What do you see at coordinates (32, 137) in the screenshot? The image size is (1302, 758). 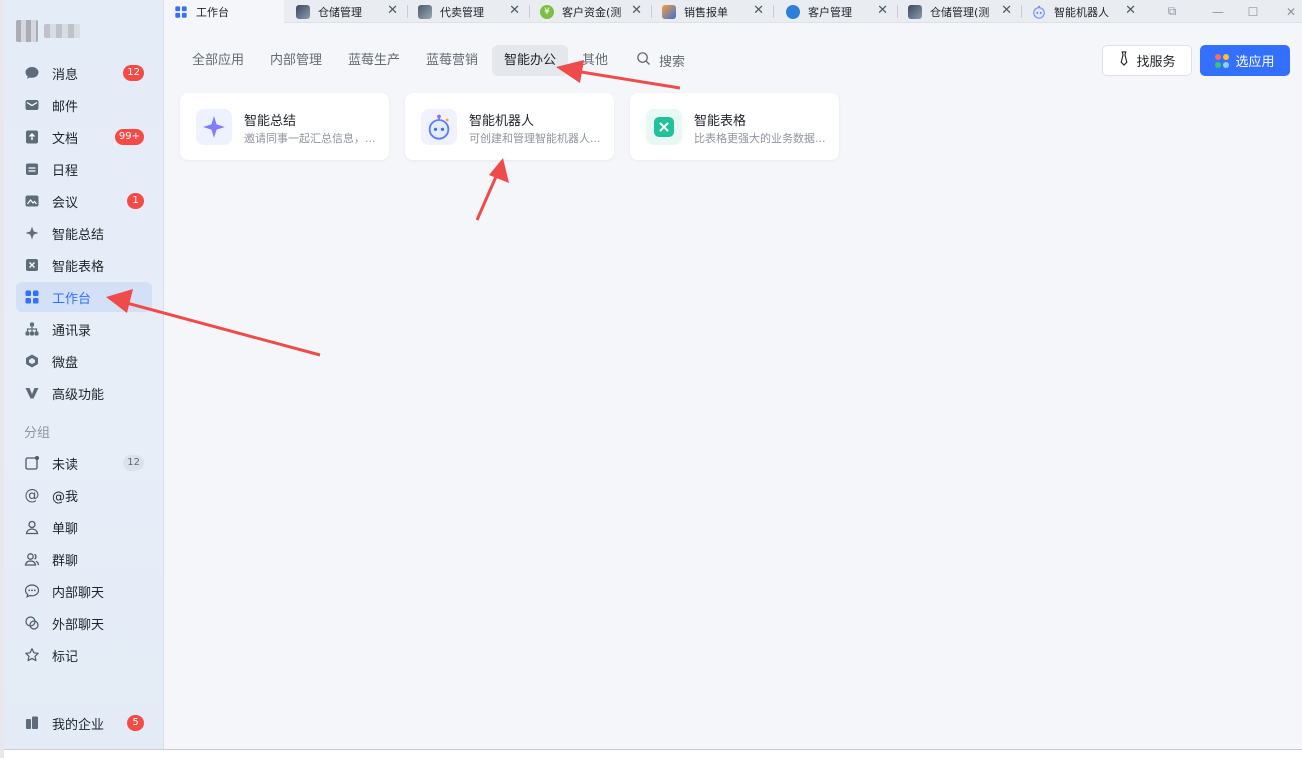 I see `document-icon` at bounding box center [32, 137].